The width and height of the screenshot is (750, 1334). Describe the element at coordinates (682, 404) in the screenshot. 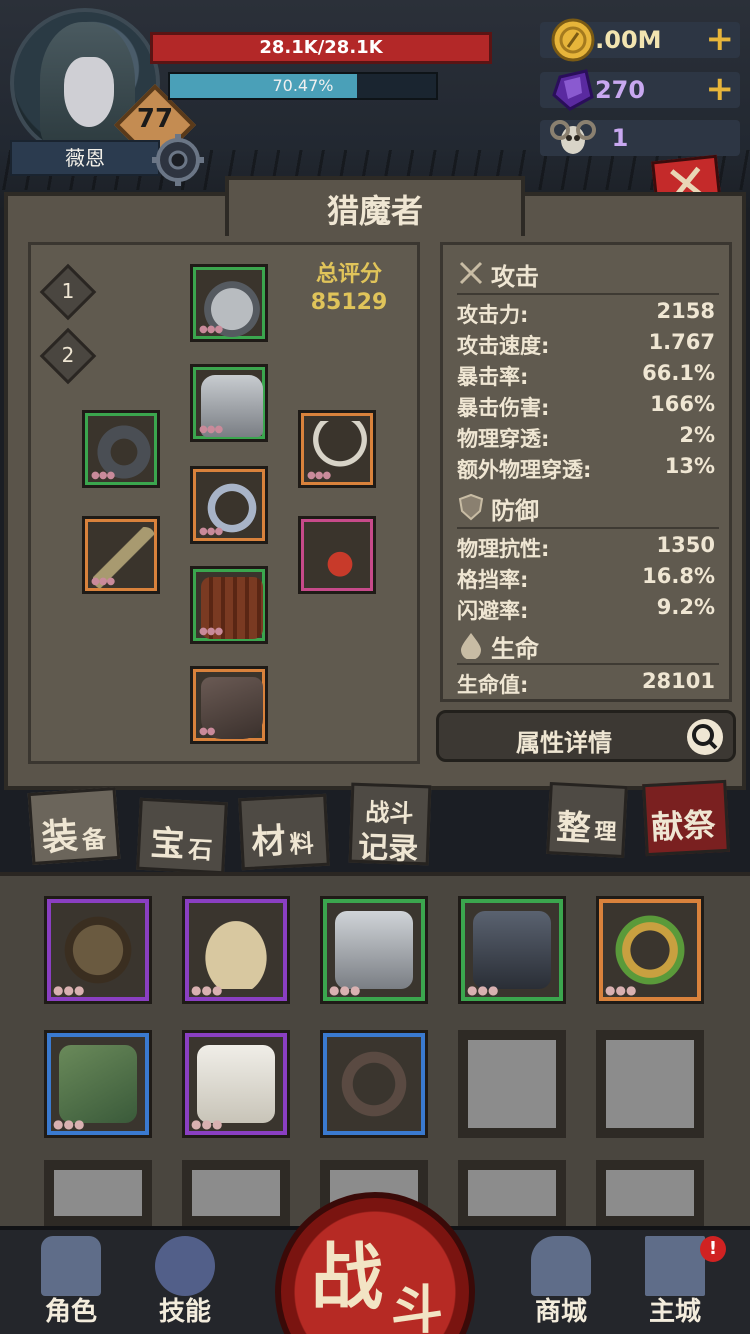

I see `stat-value: 166%` at that location.